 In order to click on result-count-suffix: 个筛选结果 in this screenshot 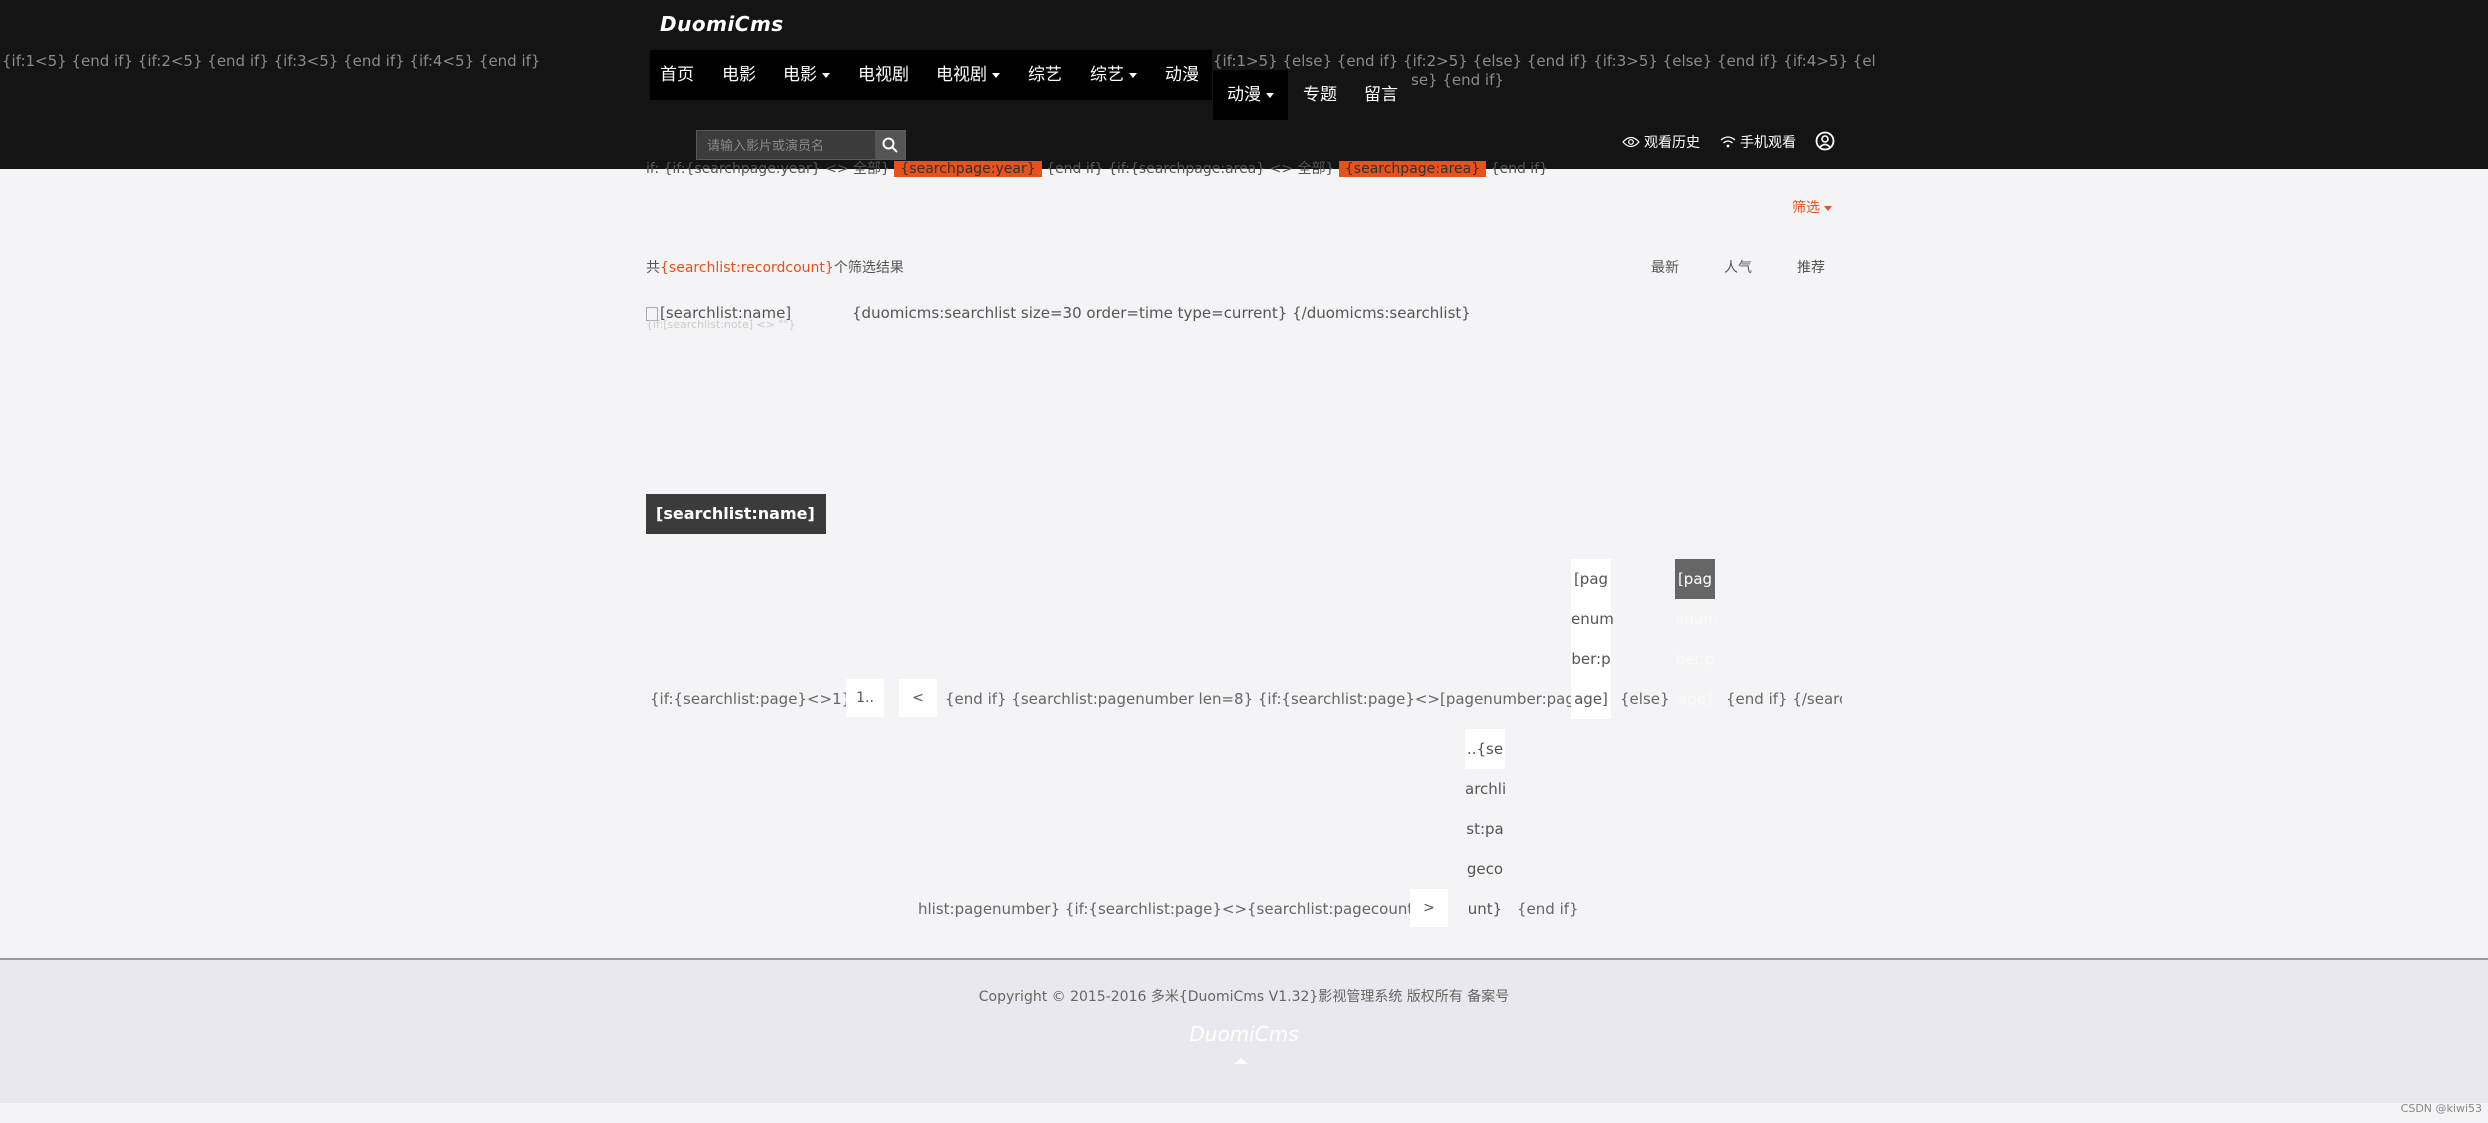, I will do `click(868, 268)`.